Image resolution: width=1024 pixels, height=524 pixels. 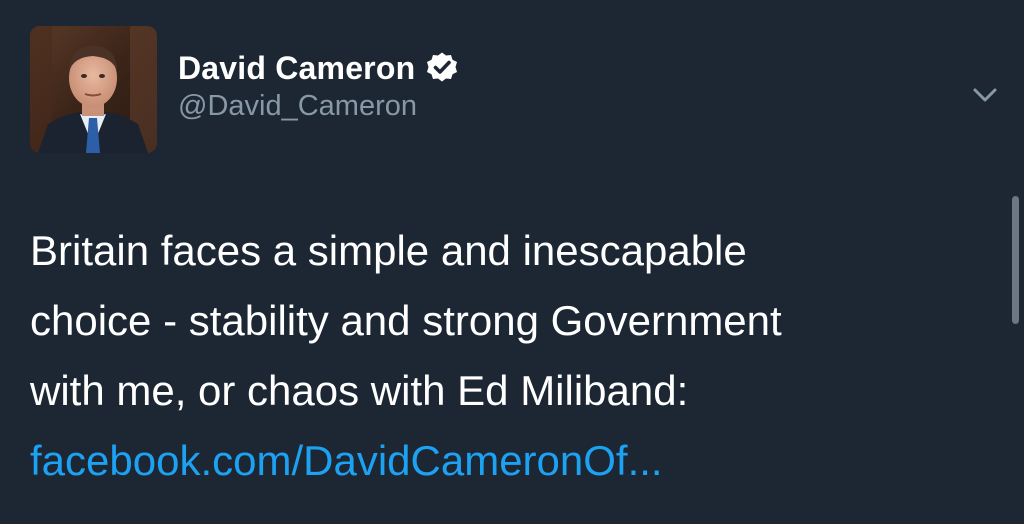 What do you see at coordinates (406, 320) in the screenshot?
I see `tweet-text-line: choice - stability and strong Government` at bounding box center [406, 320].